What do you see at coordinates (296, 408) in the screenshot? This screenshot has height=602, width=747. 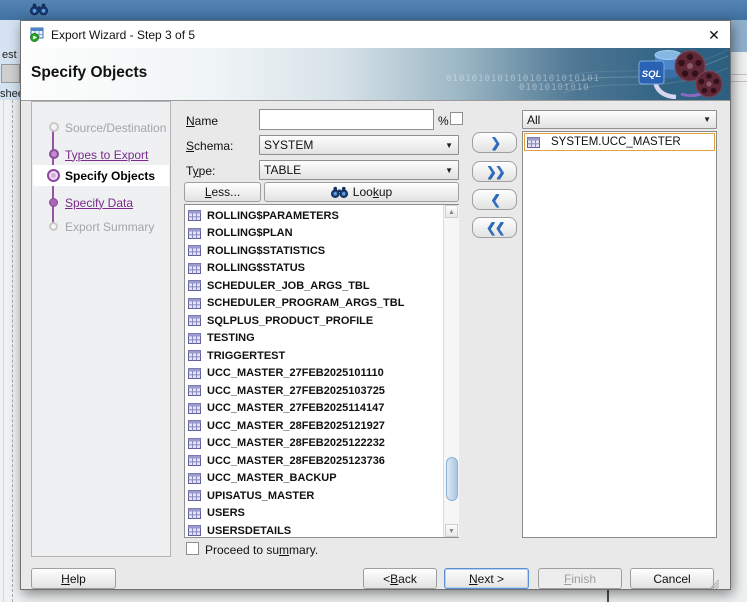 I see `available-object-label: UCC_MASTER_27FEB2025114147` at bounding box center [296, 408].